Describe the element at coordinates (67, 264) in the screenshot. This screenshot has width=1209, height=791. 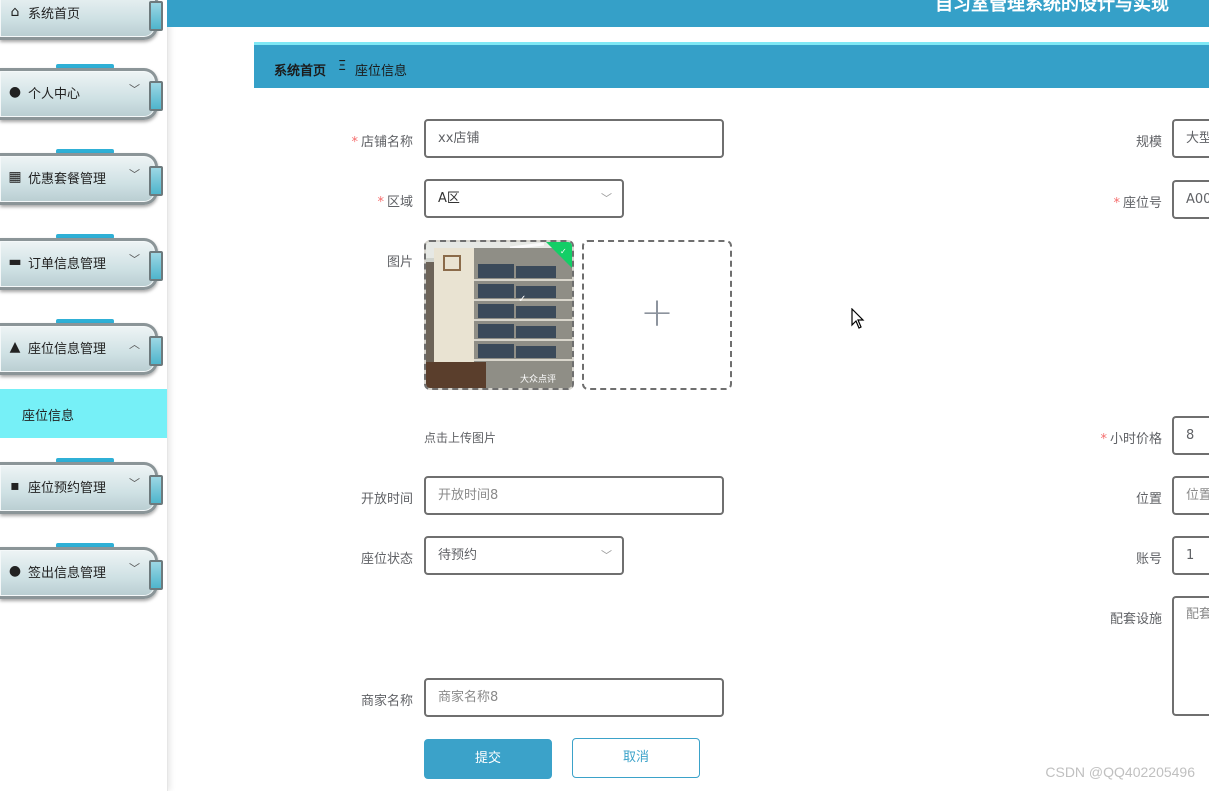
I see `sidebar-item-label: 订单信息管理` at that location.